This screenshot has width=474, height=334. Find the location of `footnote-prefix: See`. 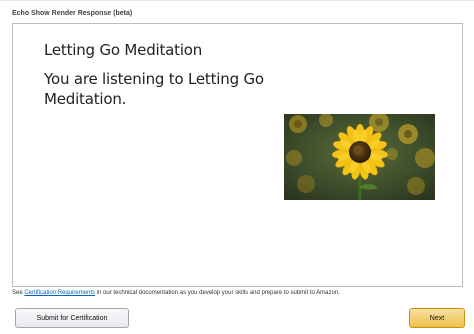

footnote-prefix: See is located at coordinates (18, 293).